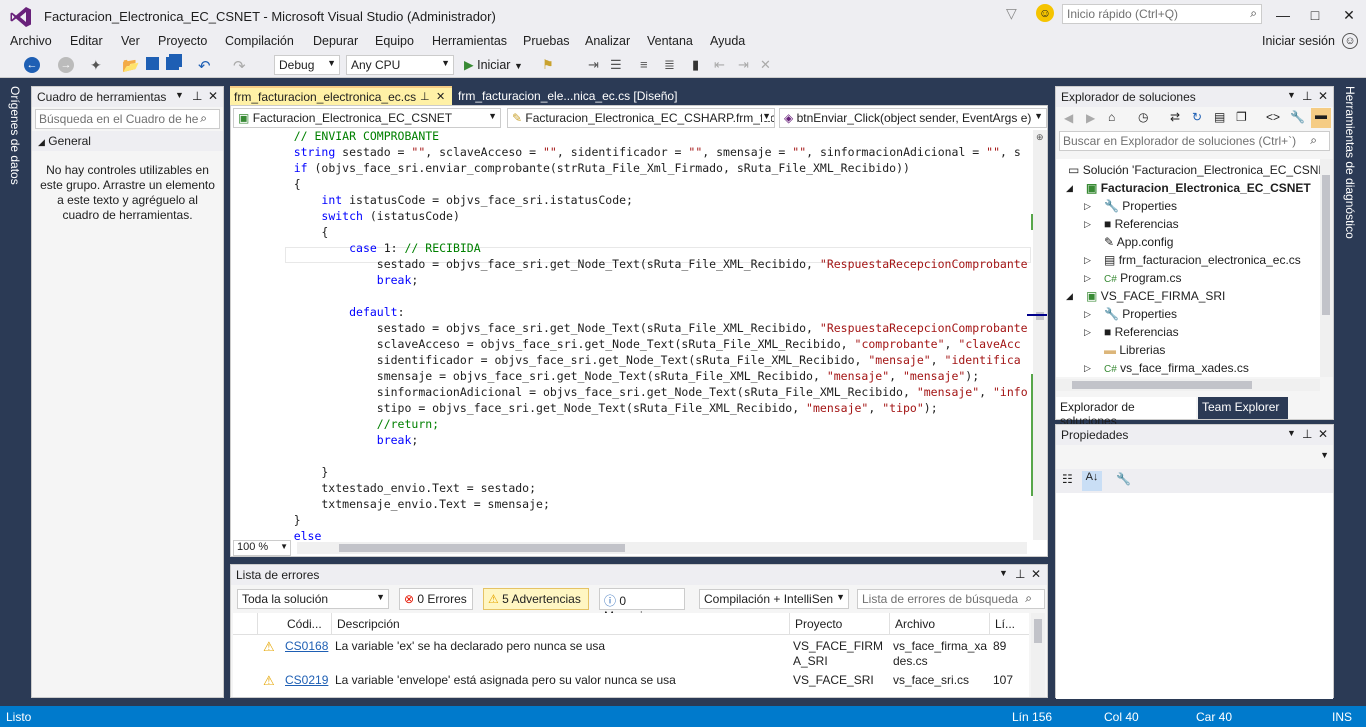 The image size is (1366, 727). Describe the element at coordinates (130, 65) in the screenshot. I see `open-file-icon: 📂` at that location.